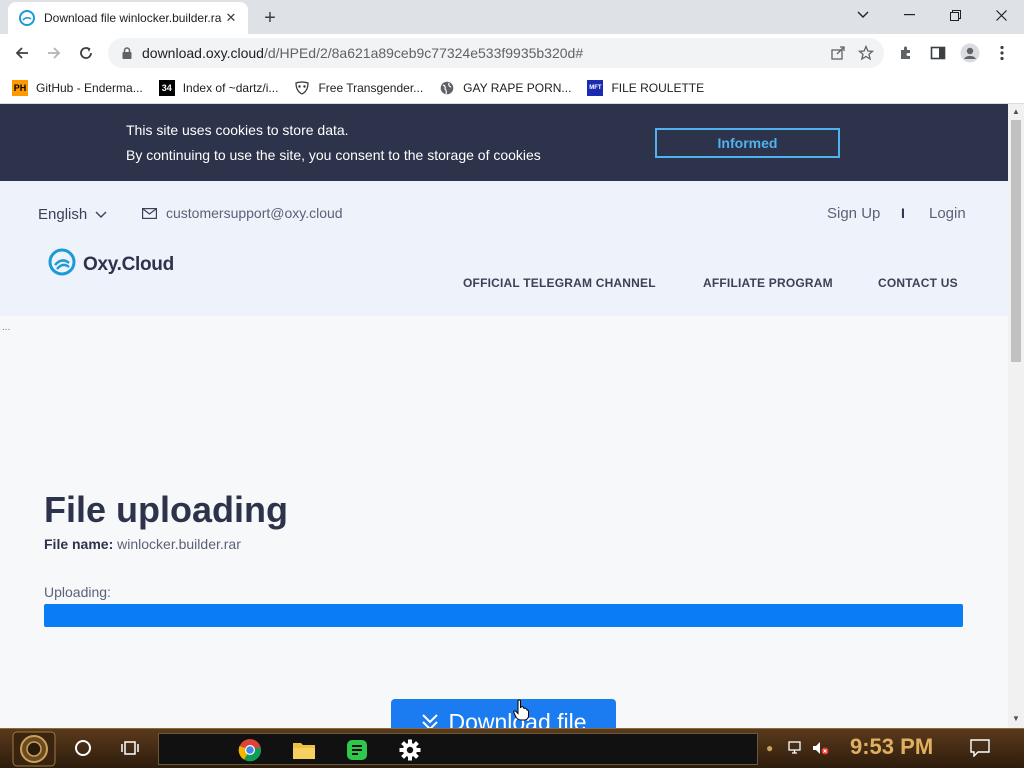 The image size is (1024, 768). I want to click on mask-icon, so click(302, 88).